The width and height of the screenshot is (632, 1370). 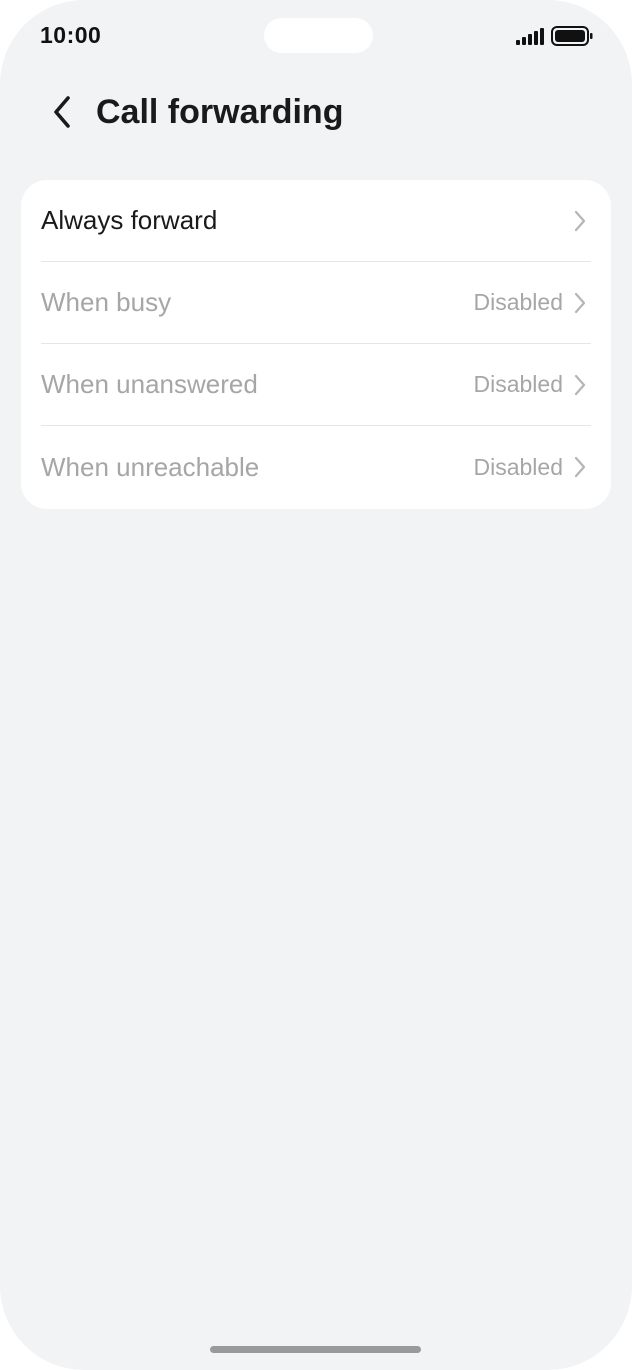 I want to click on back-button, so click(x=62, y=112).